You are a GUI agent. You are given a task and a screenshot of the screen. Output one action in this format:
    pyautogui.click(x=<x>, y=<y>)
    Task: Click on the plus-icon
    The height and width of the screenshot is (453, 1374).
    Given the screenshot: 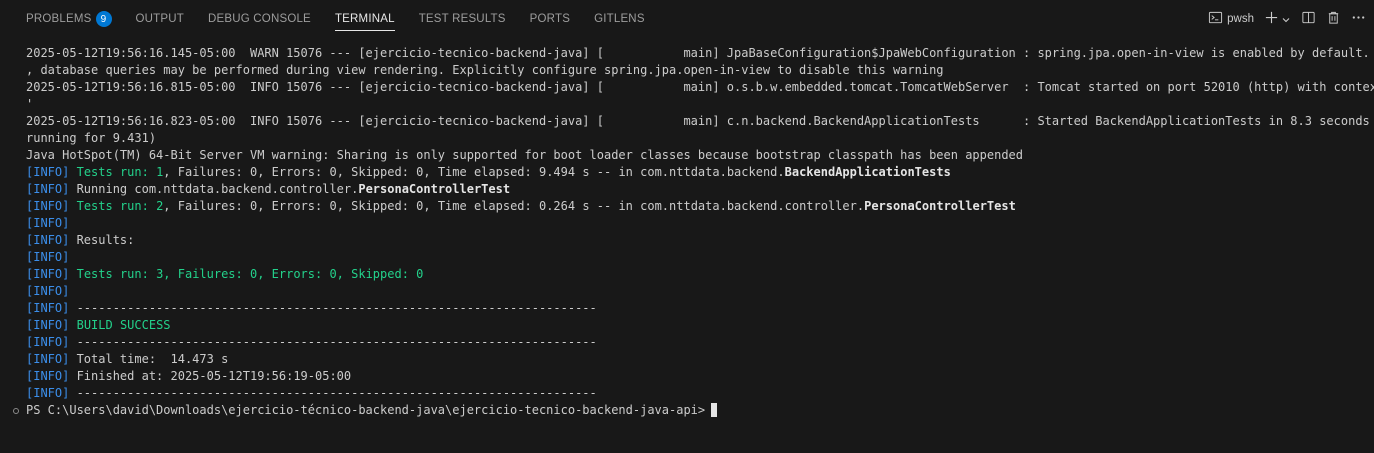 What is the action you would take?
    pyautogui.click(x=1271, y=19)
    